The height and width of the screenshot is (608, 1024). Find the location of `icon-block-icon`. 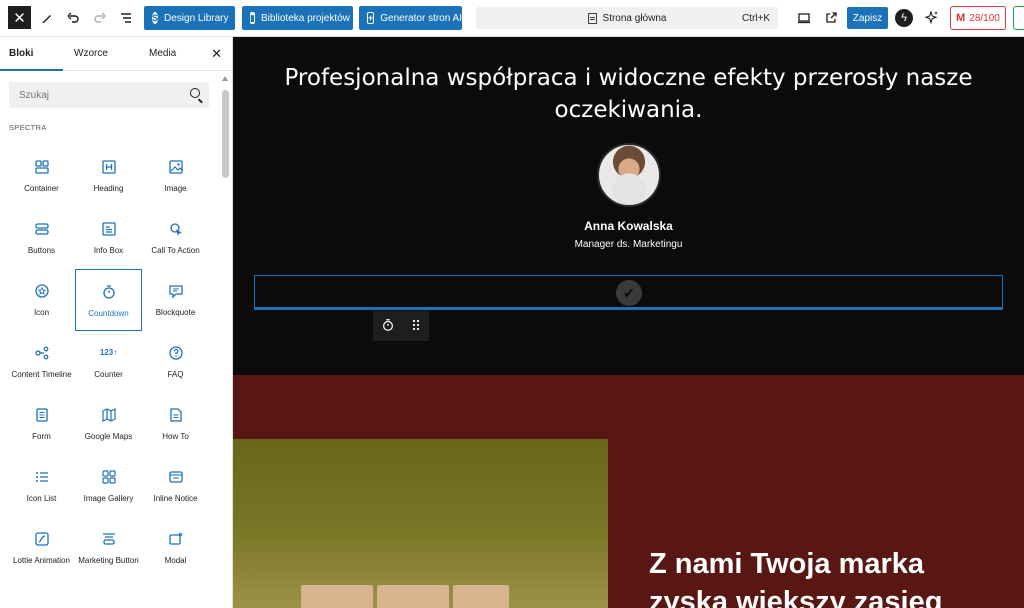

icon-block-icon is located at coordinates (42, 291).